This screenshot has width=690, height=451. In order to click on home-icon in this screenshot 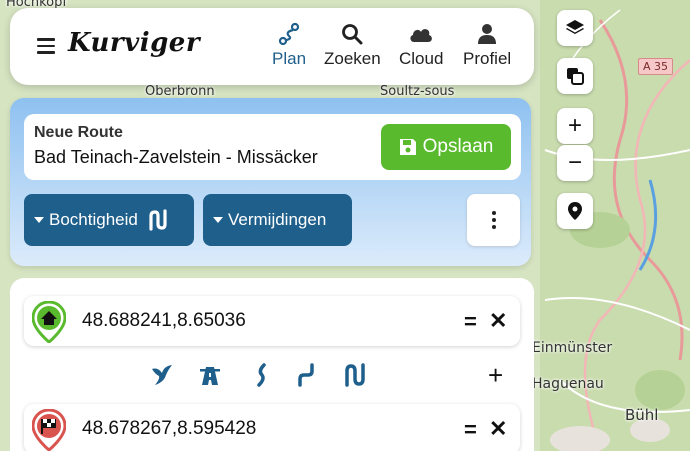, I will do `click(49, 324)`.